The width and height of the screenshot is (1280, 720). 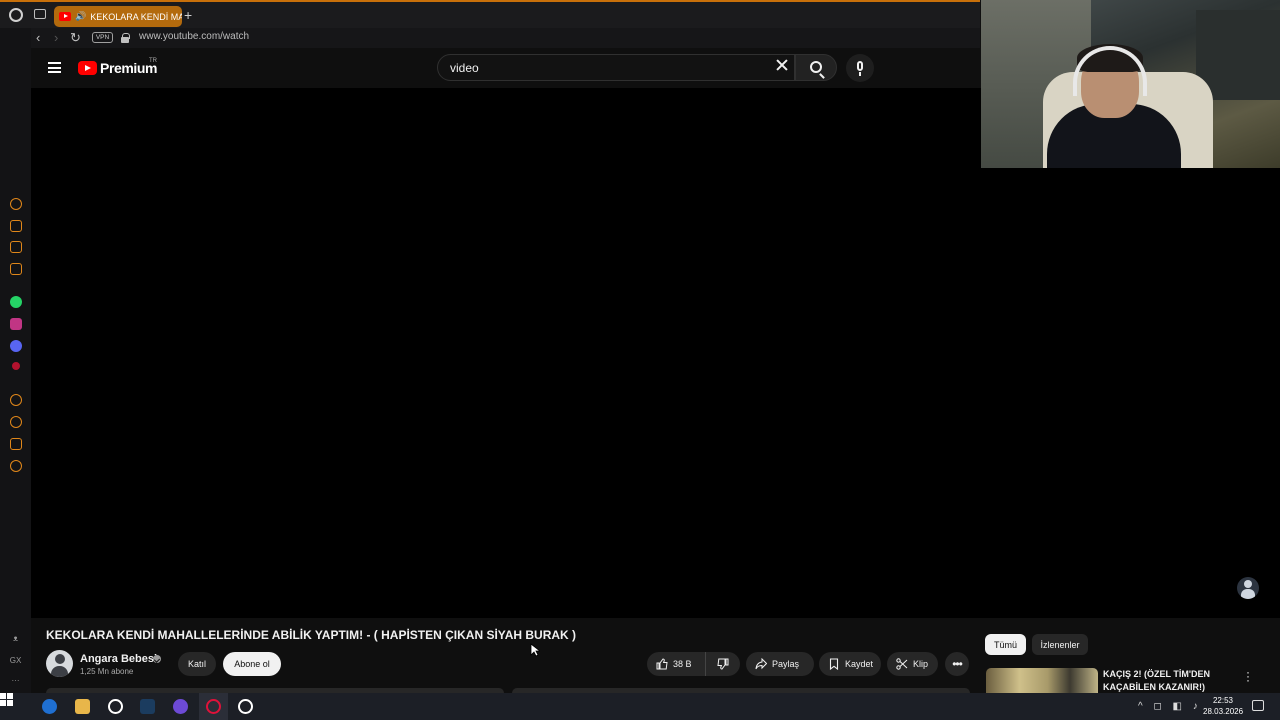 I want to click on save-button: Kaydet, so click(x=850, y=664).